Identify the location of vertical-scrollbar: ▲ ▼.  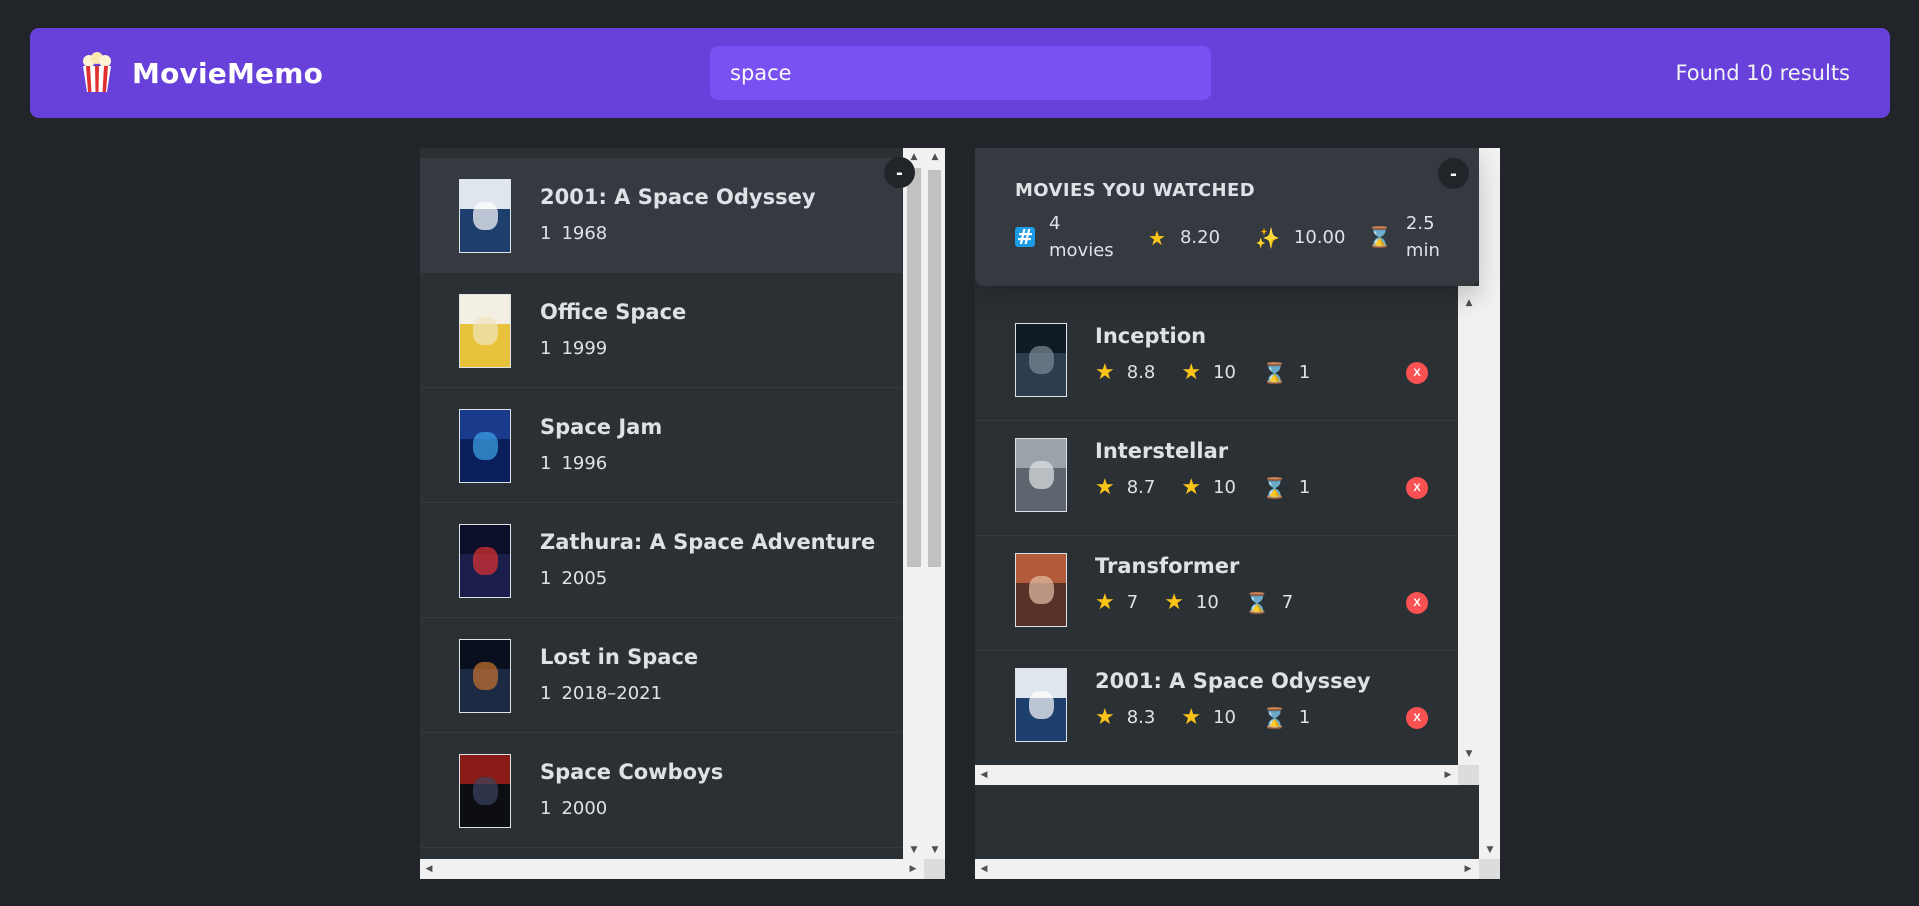
(913, 503).